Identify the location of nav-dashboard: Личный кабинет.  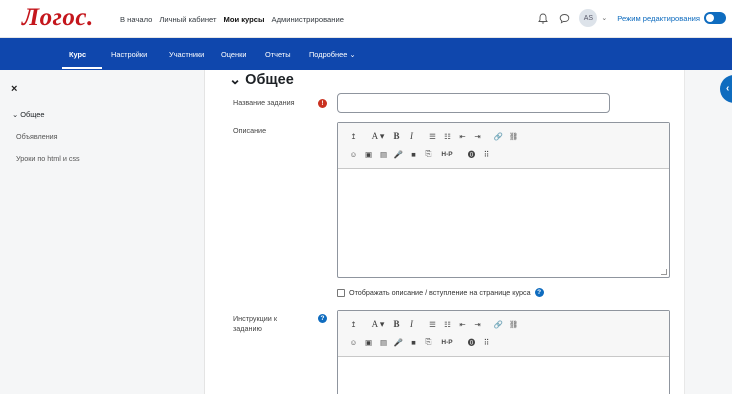
(187, 19).